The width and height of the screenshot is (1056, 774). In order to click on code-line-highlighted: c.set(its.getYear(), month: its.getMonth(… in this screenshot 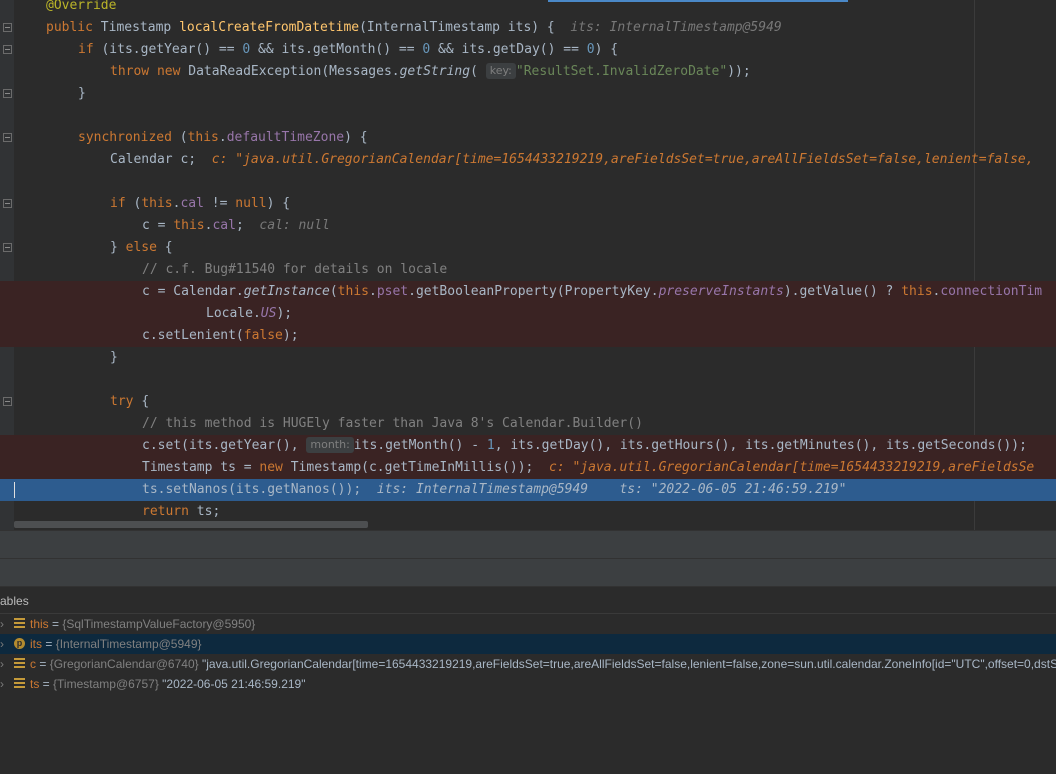, I will do `click(528, 446)`.